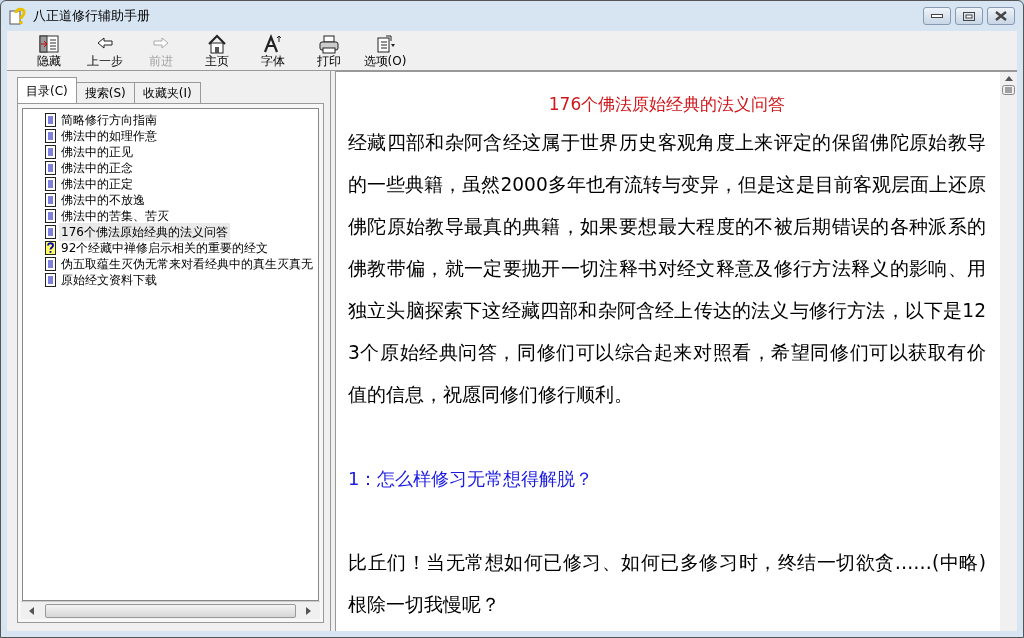 This screenshot has width=1024, height=638. I want to click on tree-item: 伪五取蕴生灭伪无常来对看经典中的真生灭真无, so click(187, 264).